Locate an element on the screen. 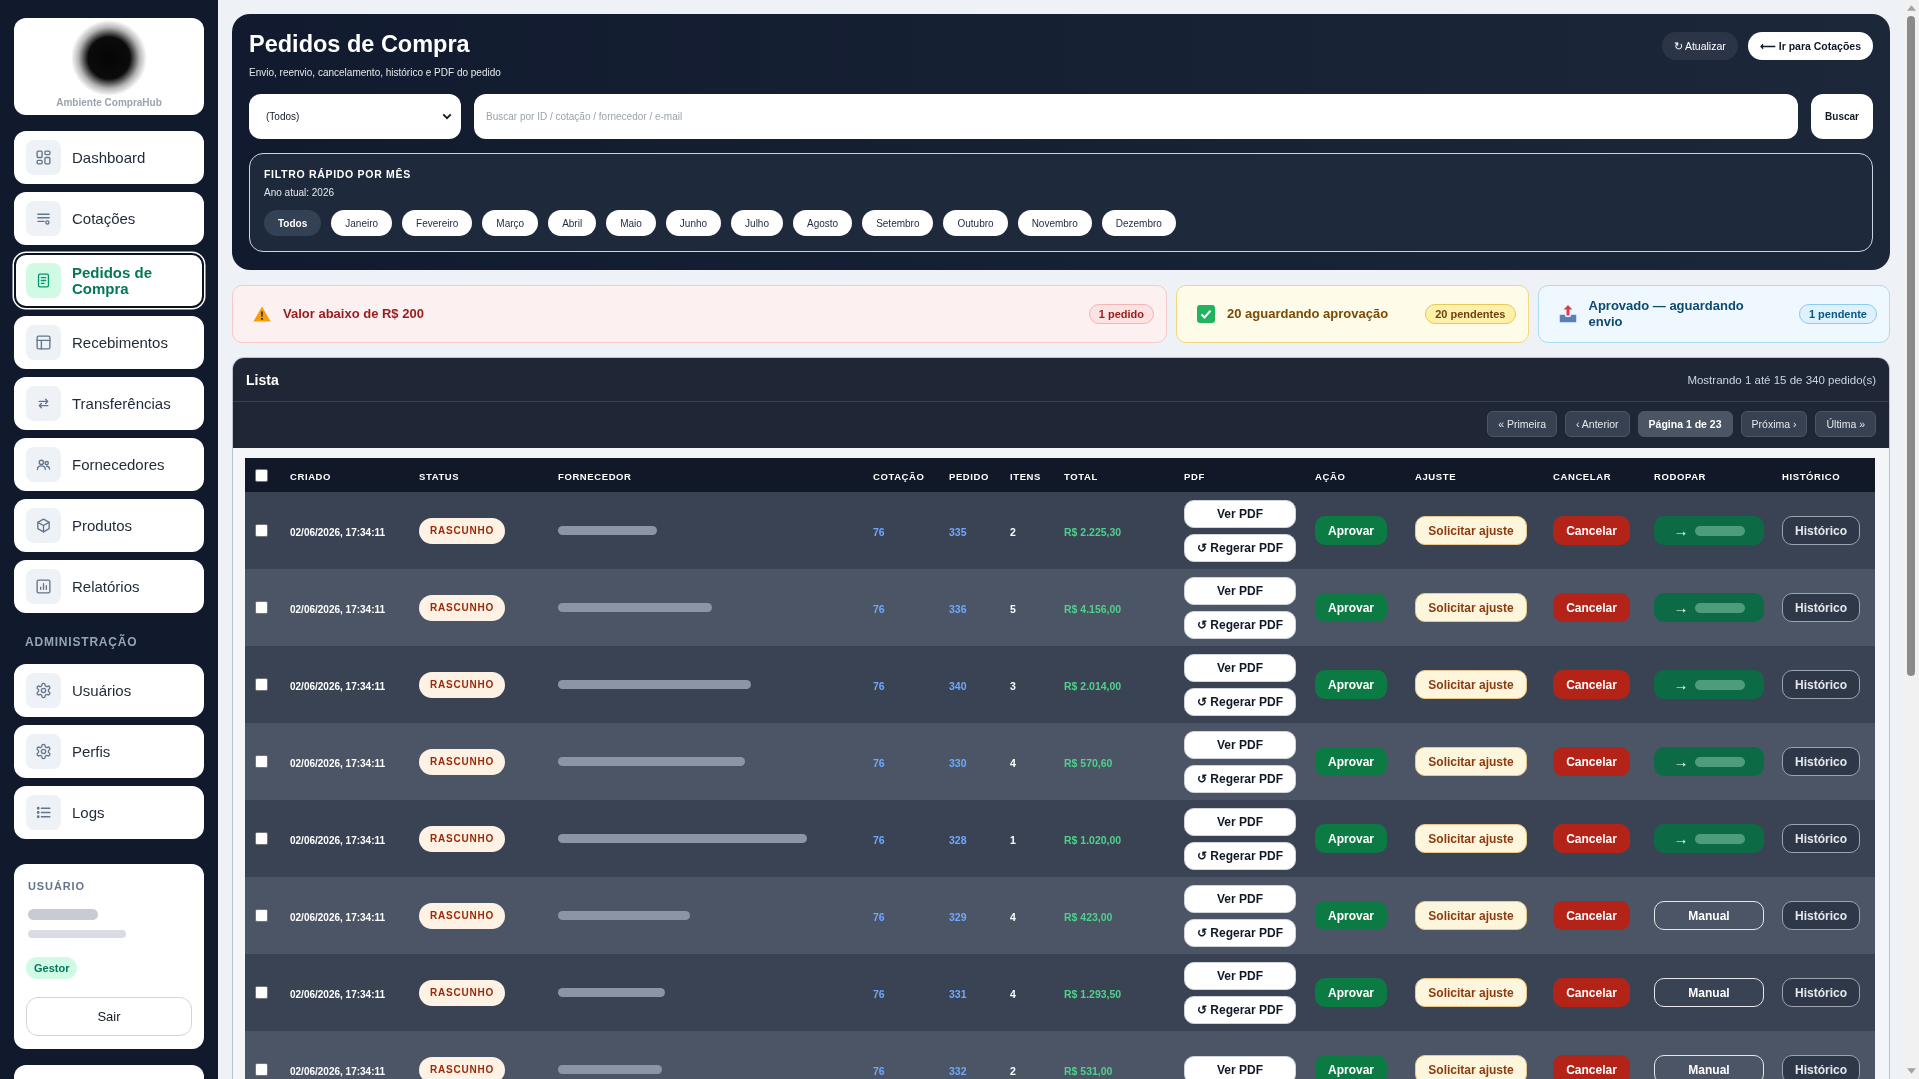  nav-item: Transferências is located at coordinates (109, 403).